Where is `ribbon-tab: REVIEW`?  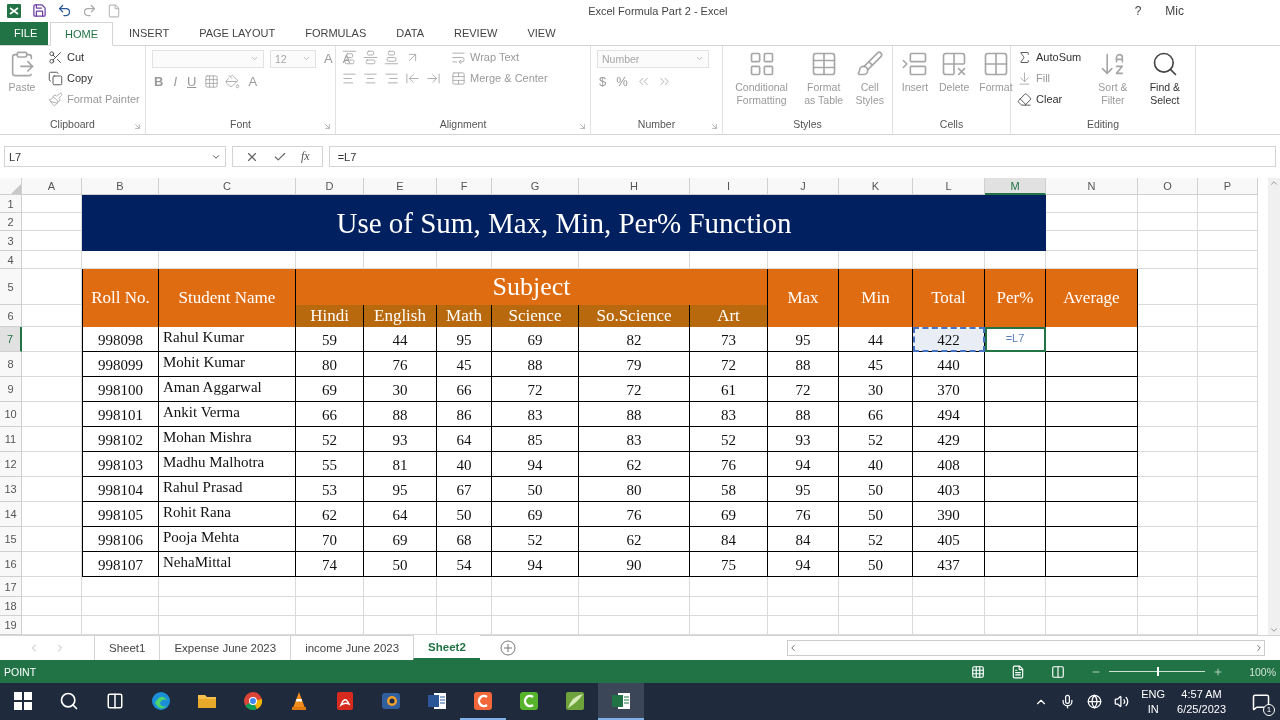
ribbon-tab: REVIEW is located at coordinates (476, 33).